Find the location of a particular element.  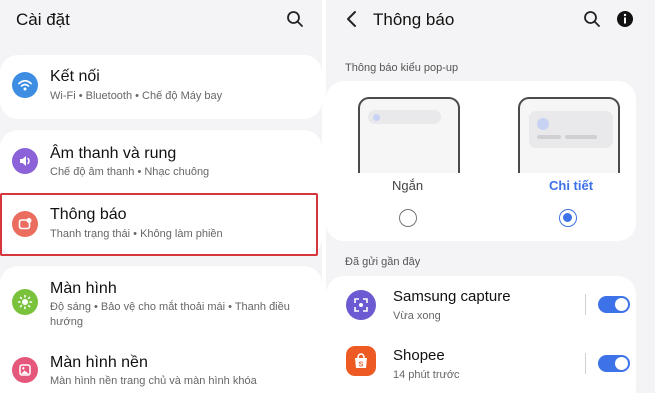

volume-icon is located at coordinates (25, 161).